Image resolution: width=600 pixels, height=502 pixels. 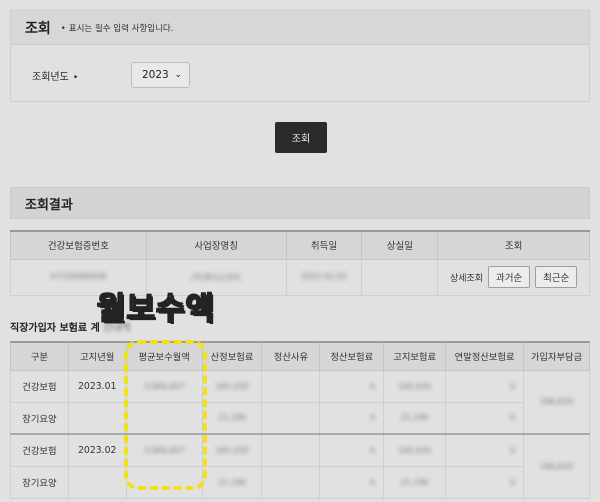 What do you see at coordinates (50, 77) in the screenshot?
I see `year-label-text: 조회년도` at bounding box center [50, 77].